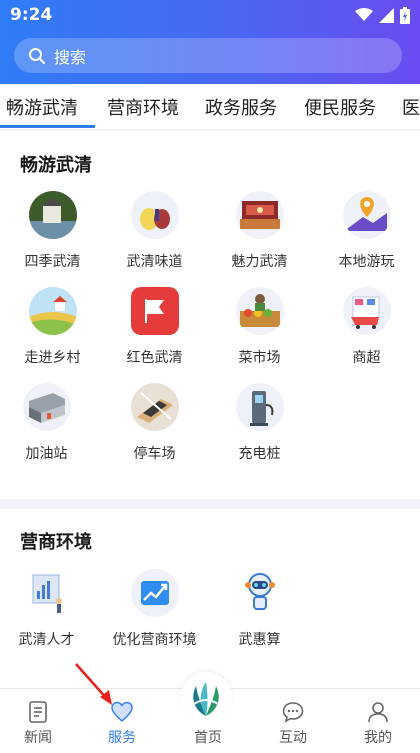  Describe the element at coordinates (210, 15) in the screenshot. I see `status-bar: 9:24` at that location.